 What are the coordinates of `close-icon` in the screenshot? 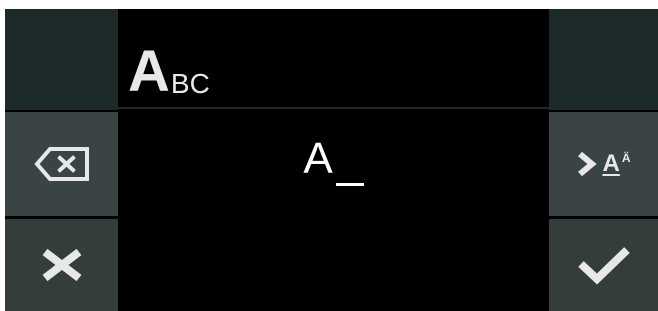 It's located at (61, 265).